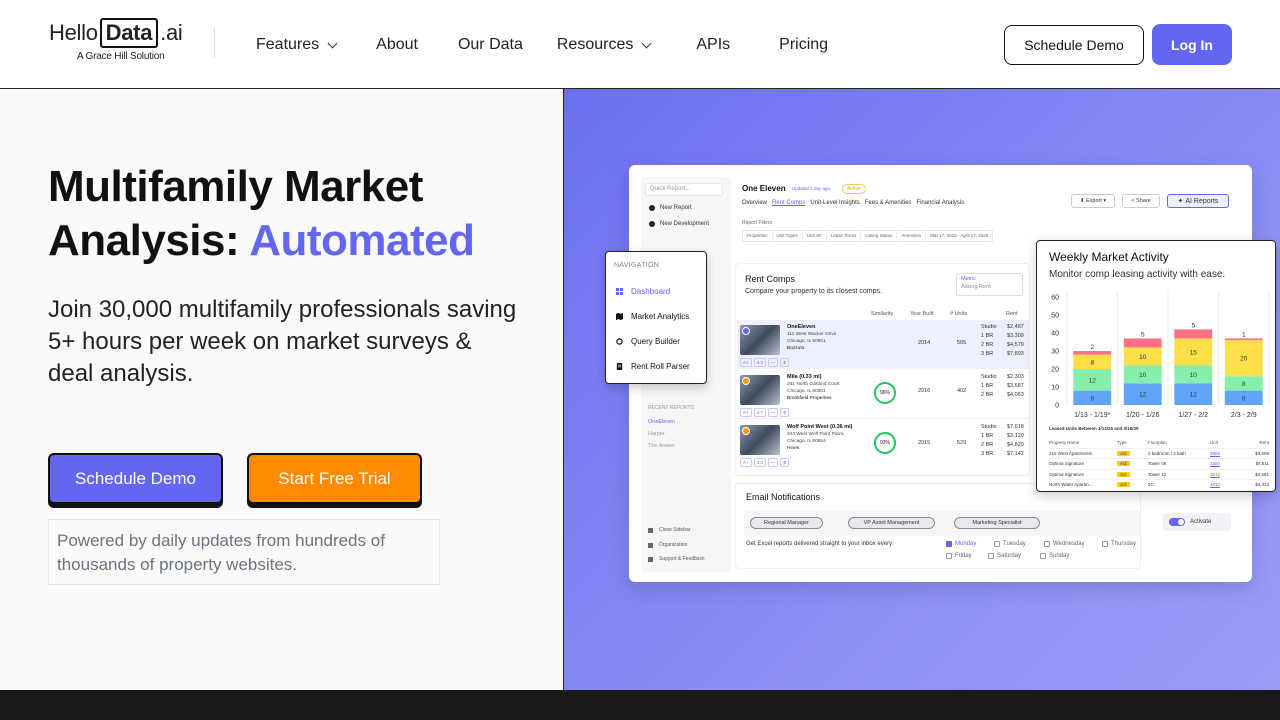  Describe the element at coordinates (1262, 464) in the screenshot. I see `cell-rent: $4,511` at that location.